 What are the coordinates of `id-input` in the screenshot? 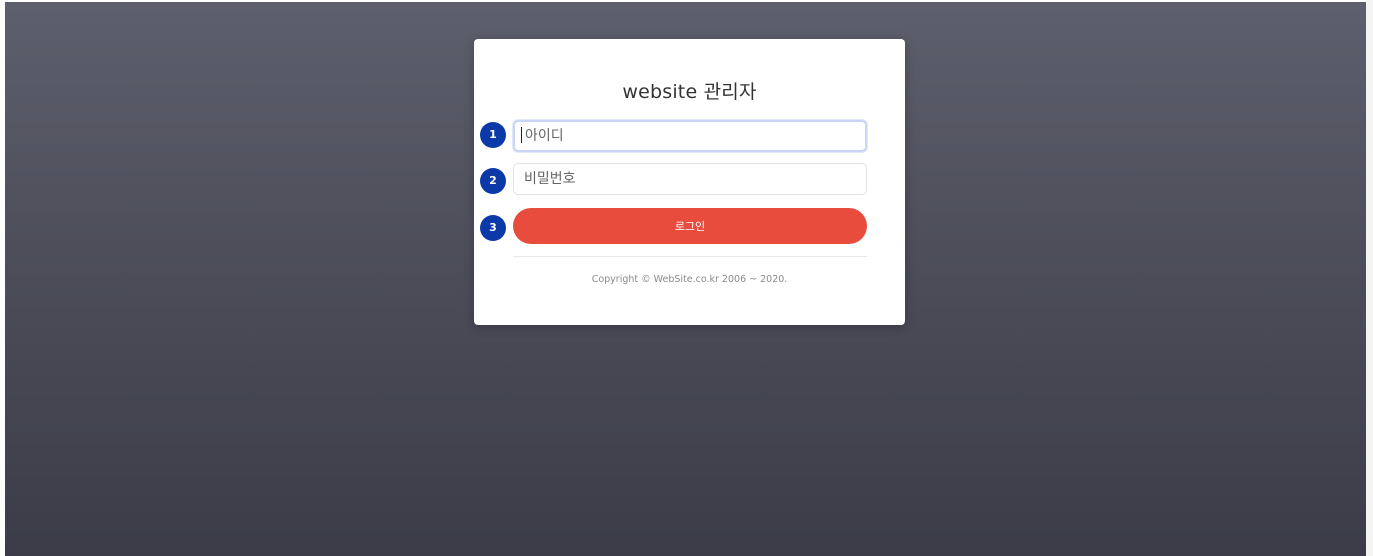 It's located at (690, 136).